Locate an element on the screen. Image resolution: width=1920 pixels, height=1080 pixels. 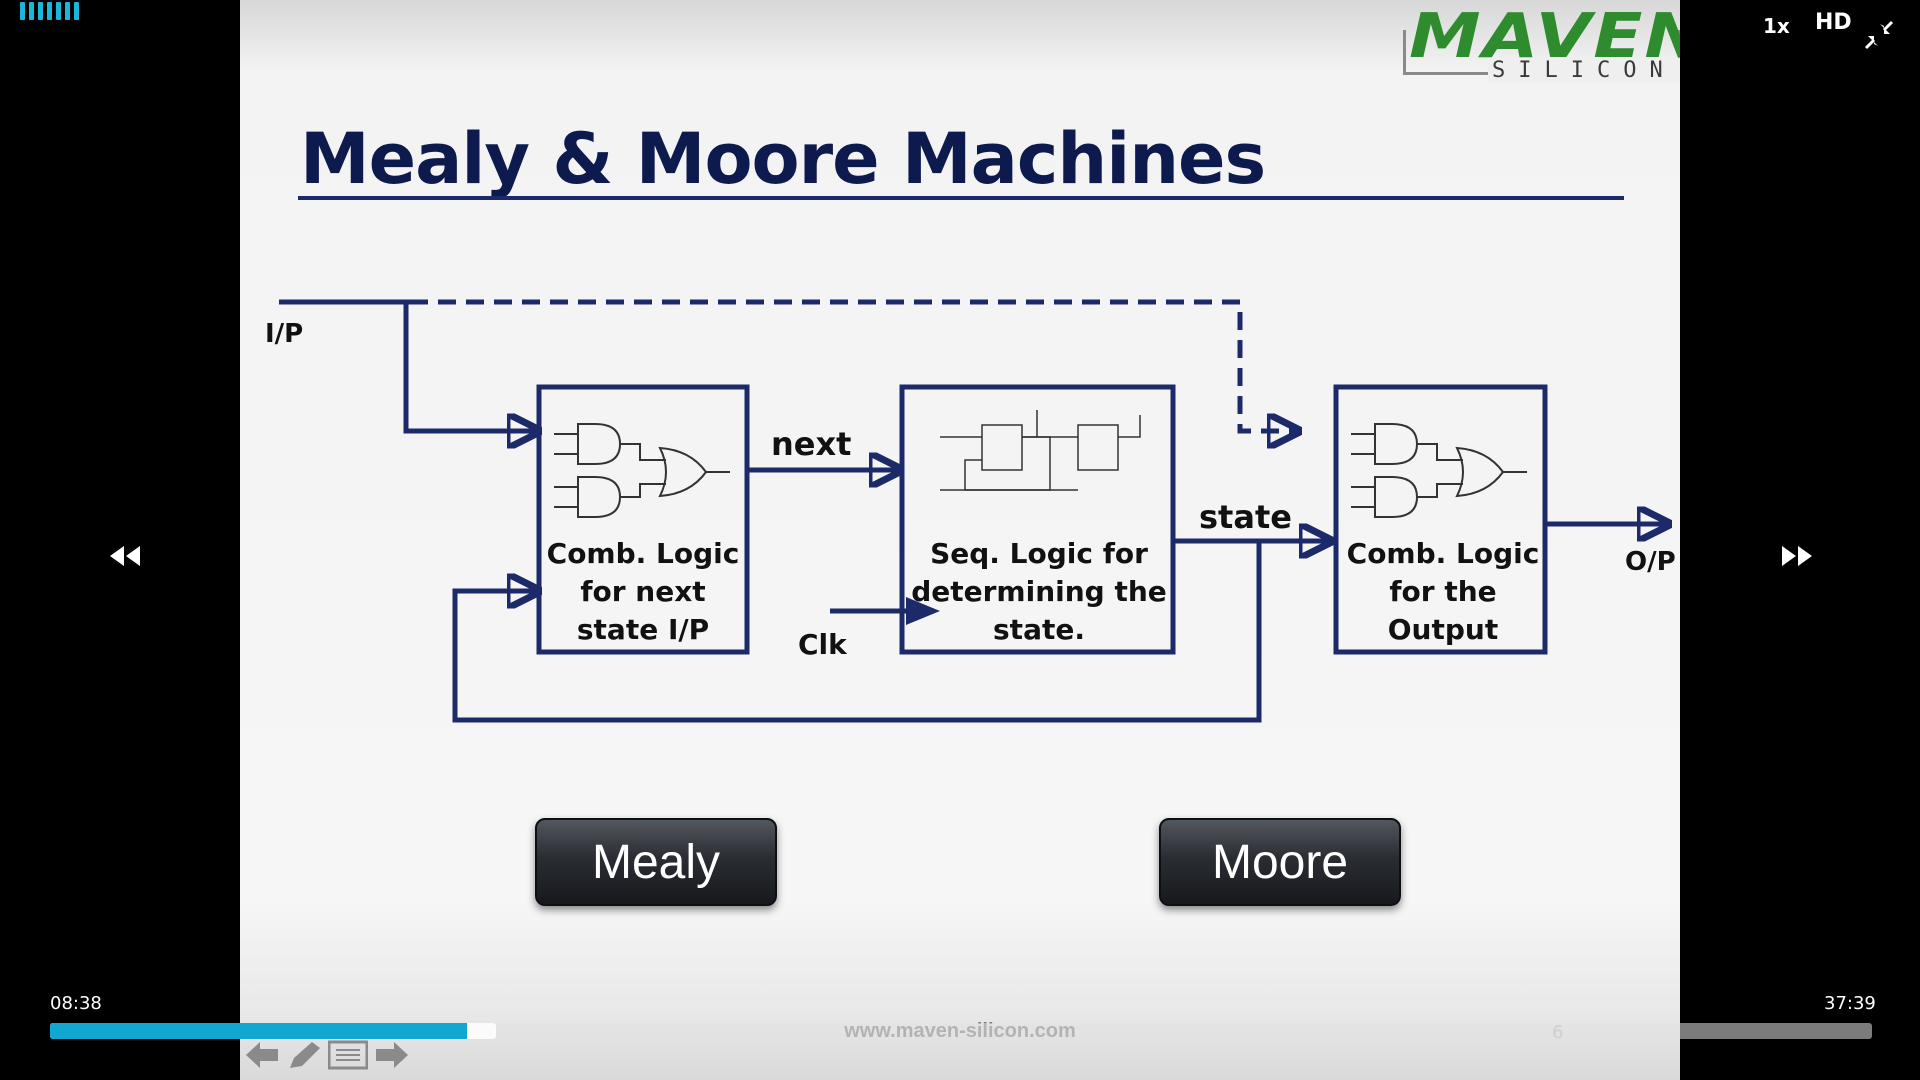
block1-line3: state I/P is located at coordinates (643, 629).